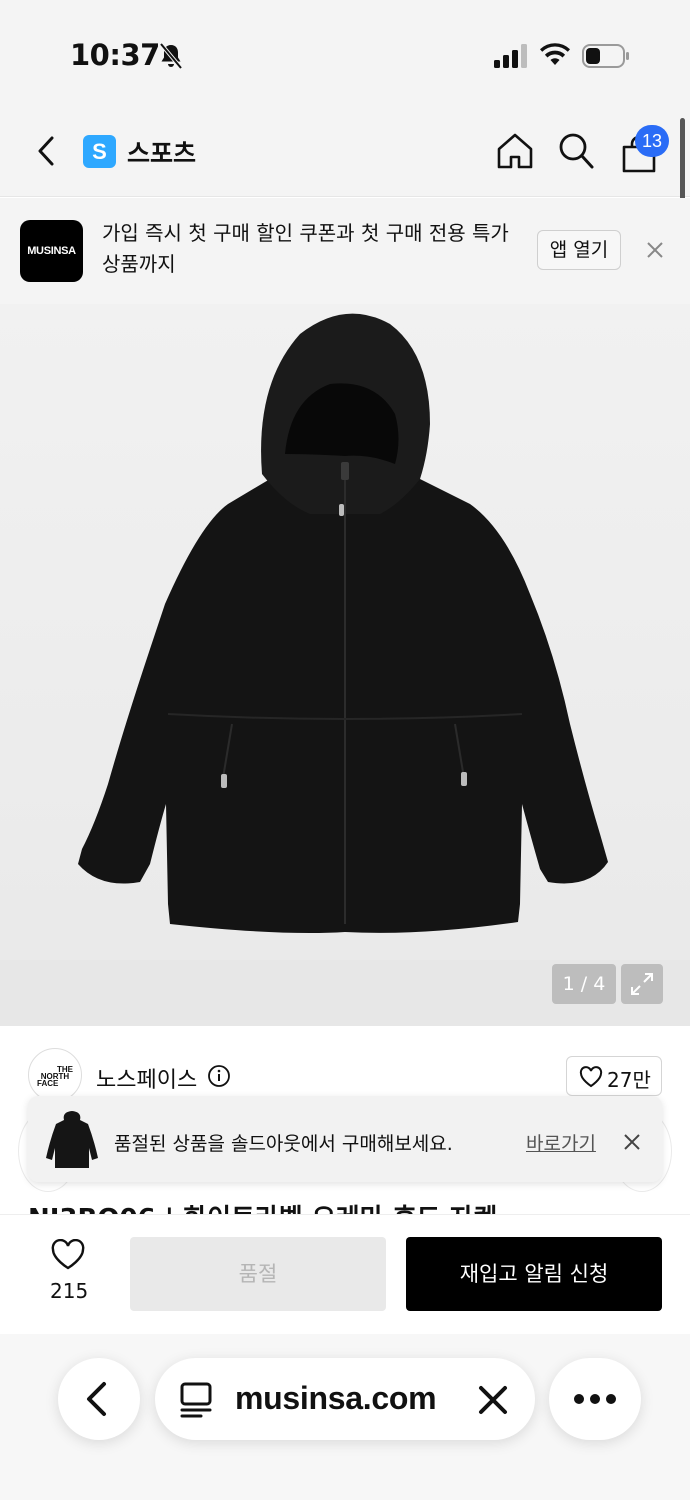 The width and height of the screenshot is (690, 1500). I want to click on brand-like-count: 27만, so click(629, 1080).